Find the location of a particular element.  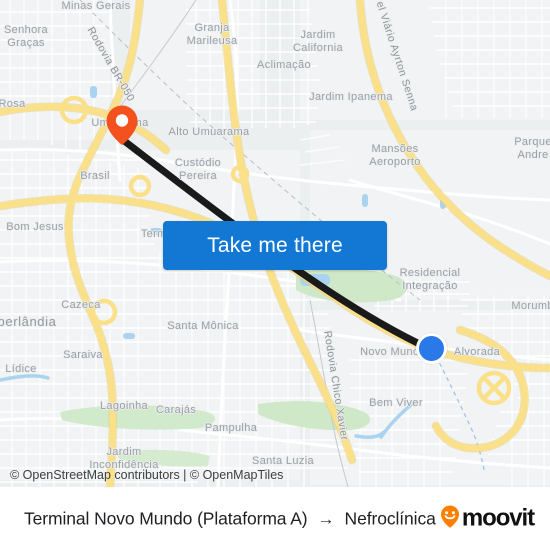

take-me-there-button: Take me there is located at coordinates (275, 245).